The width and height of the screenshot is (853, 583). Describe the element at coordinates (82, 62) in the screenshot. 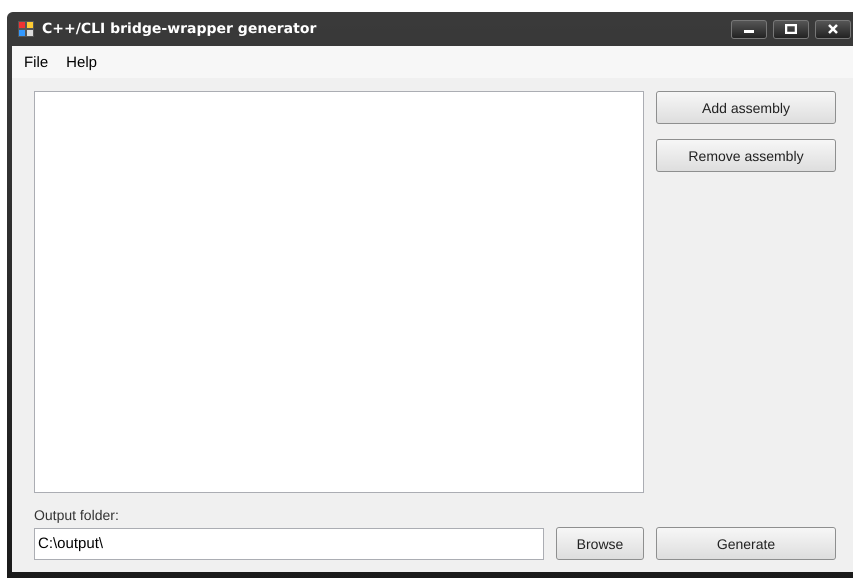

I see `menu-item: Help` at that location.